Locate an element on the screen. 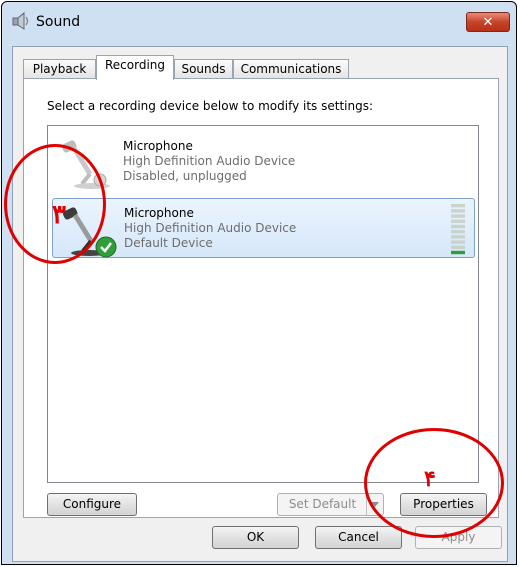  configure-button: Configure is located at coordinates (92, 504).